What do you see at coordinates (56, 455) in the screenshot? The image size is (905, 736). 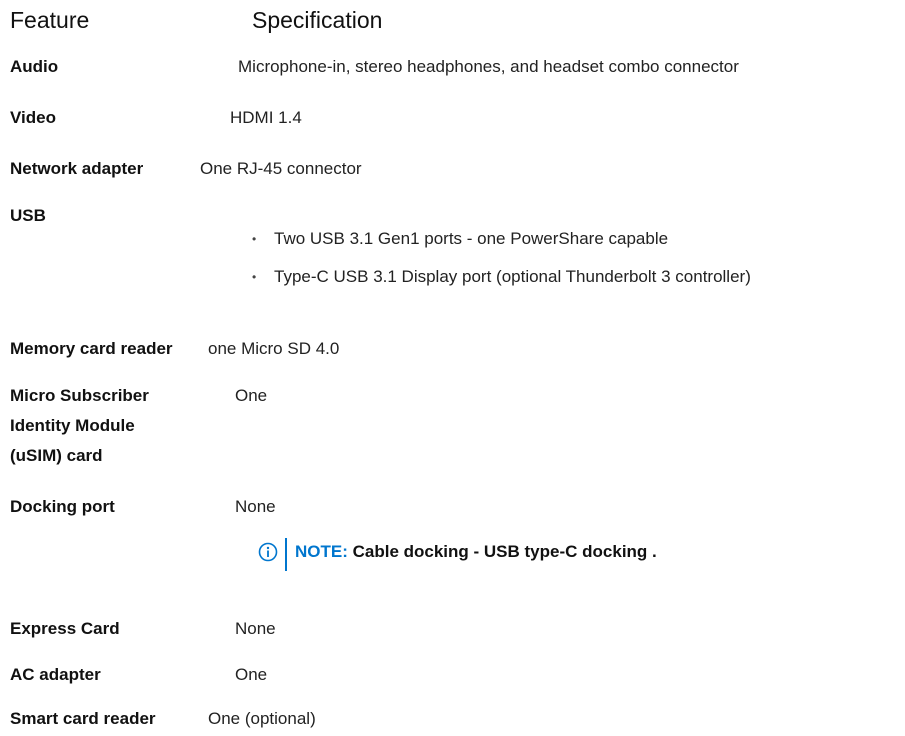 I see `feature-usim-line: (uSIM) card` at bounding box center [56, 455].